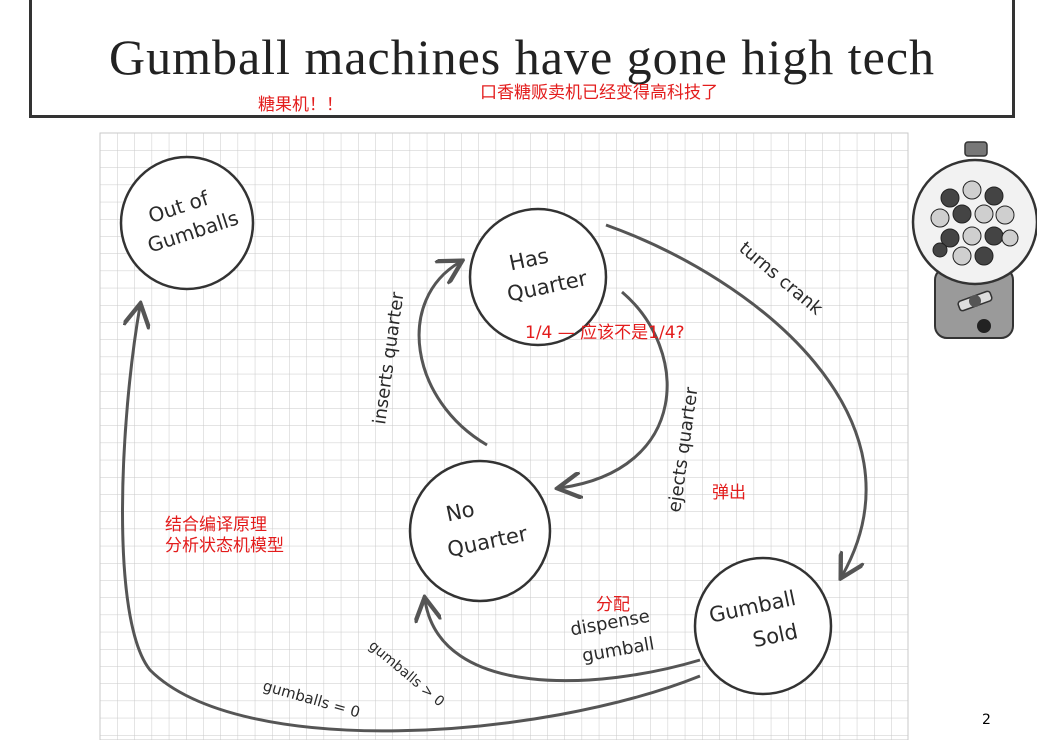  What do you see at coordinates (599, 93) in the screenshot?
I see `note-title-translation: 口香糖贩卖机已经变得高科技了` at bounding box center [599, 93].